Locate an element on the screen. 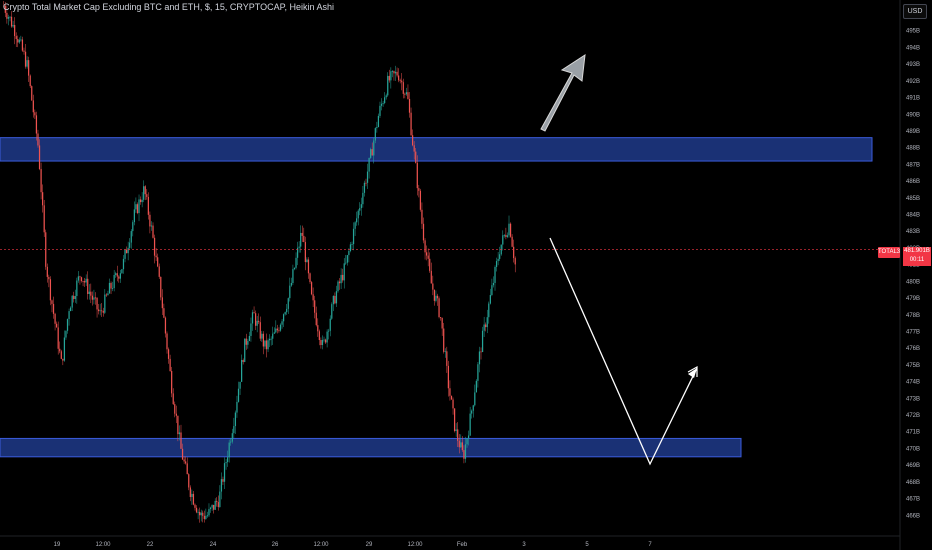 The height and width of the screenshot is (550, 932). y-tick-label: 480B is located at coordinates (913, 282).